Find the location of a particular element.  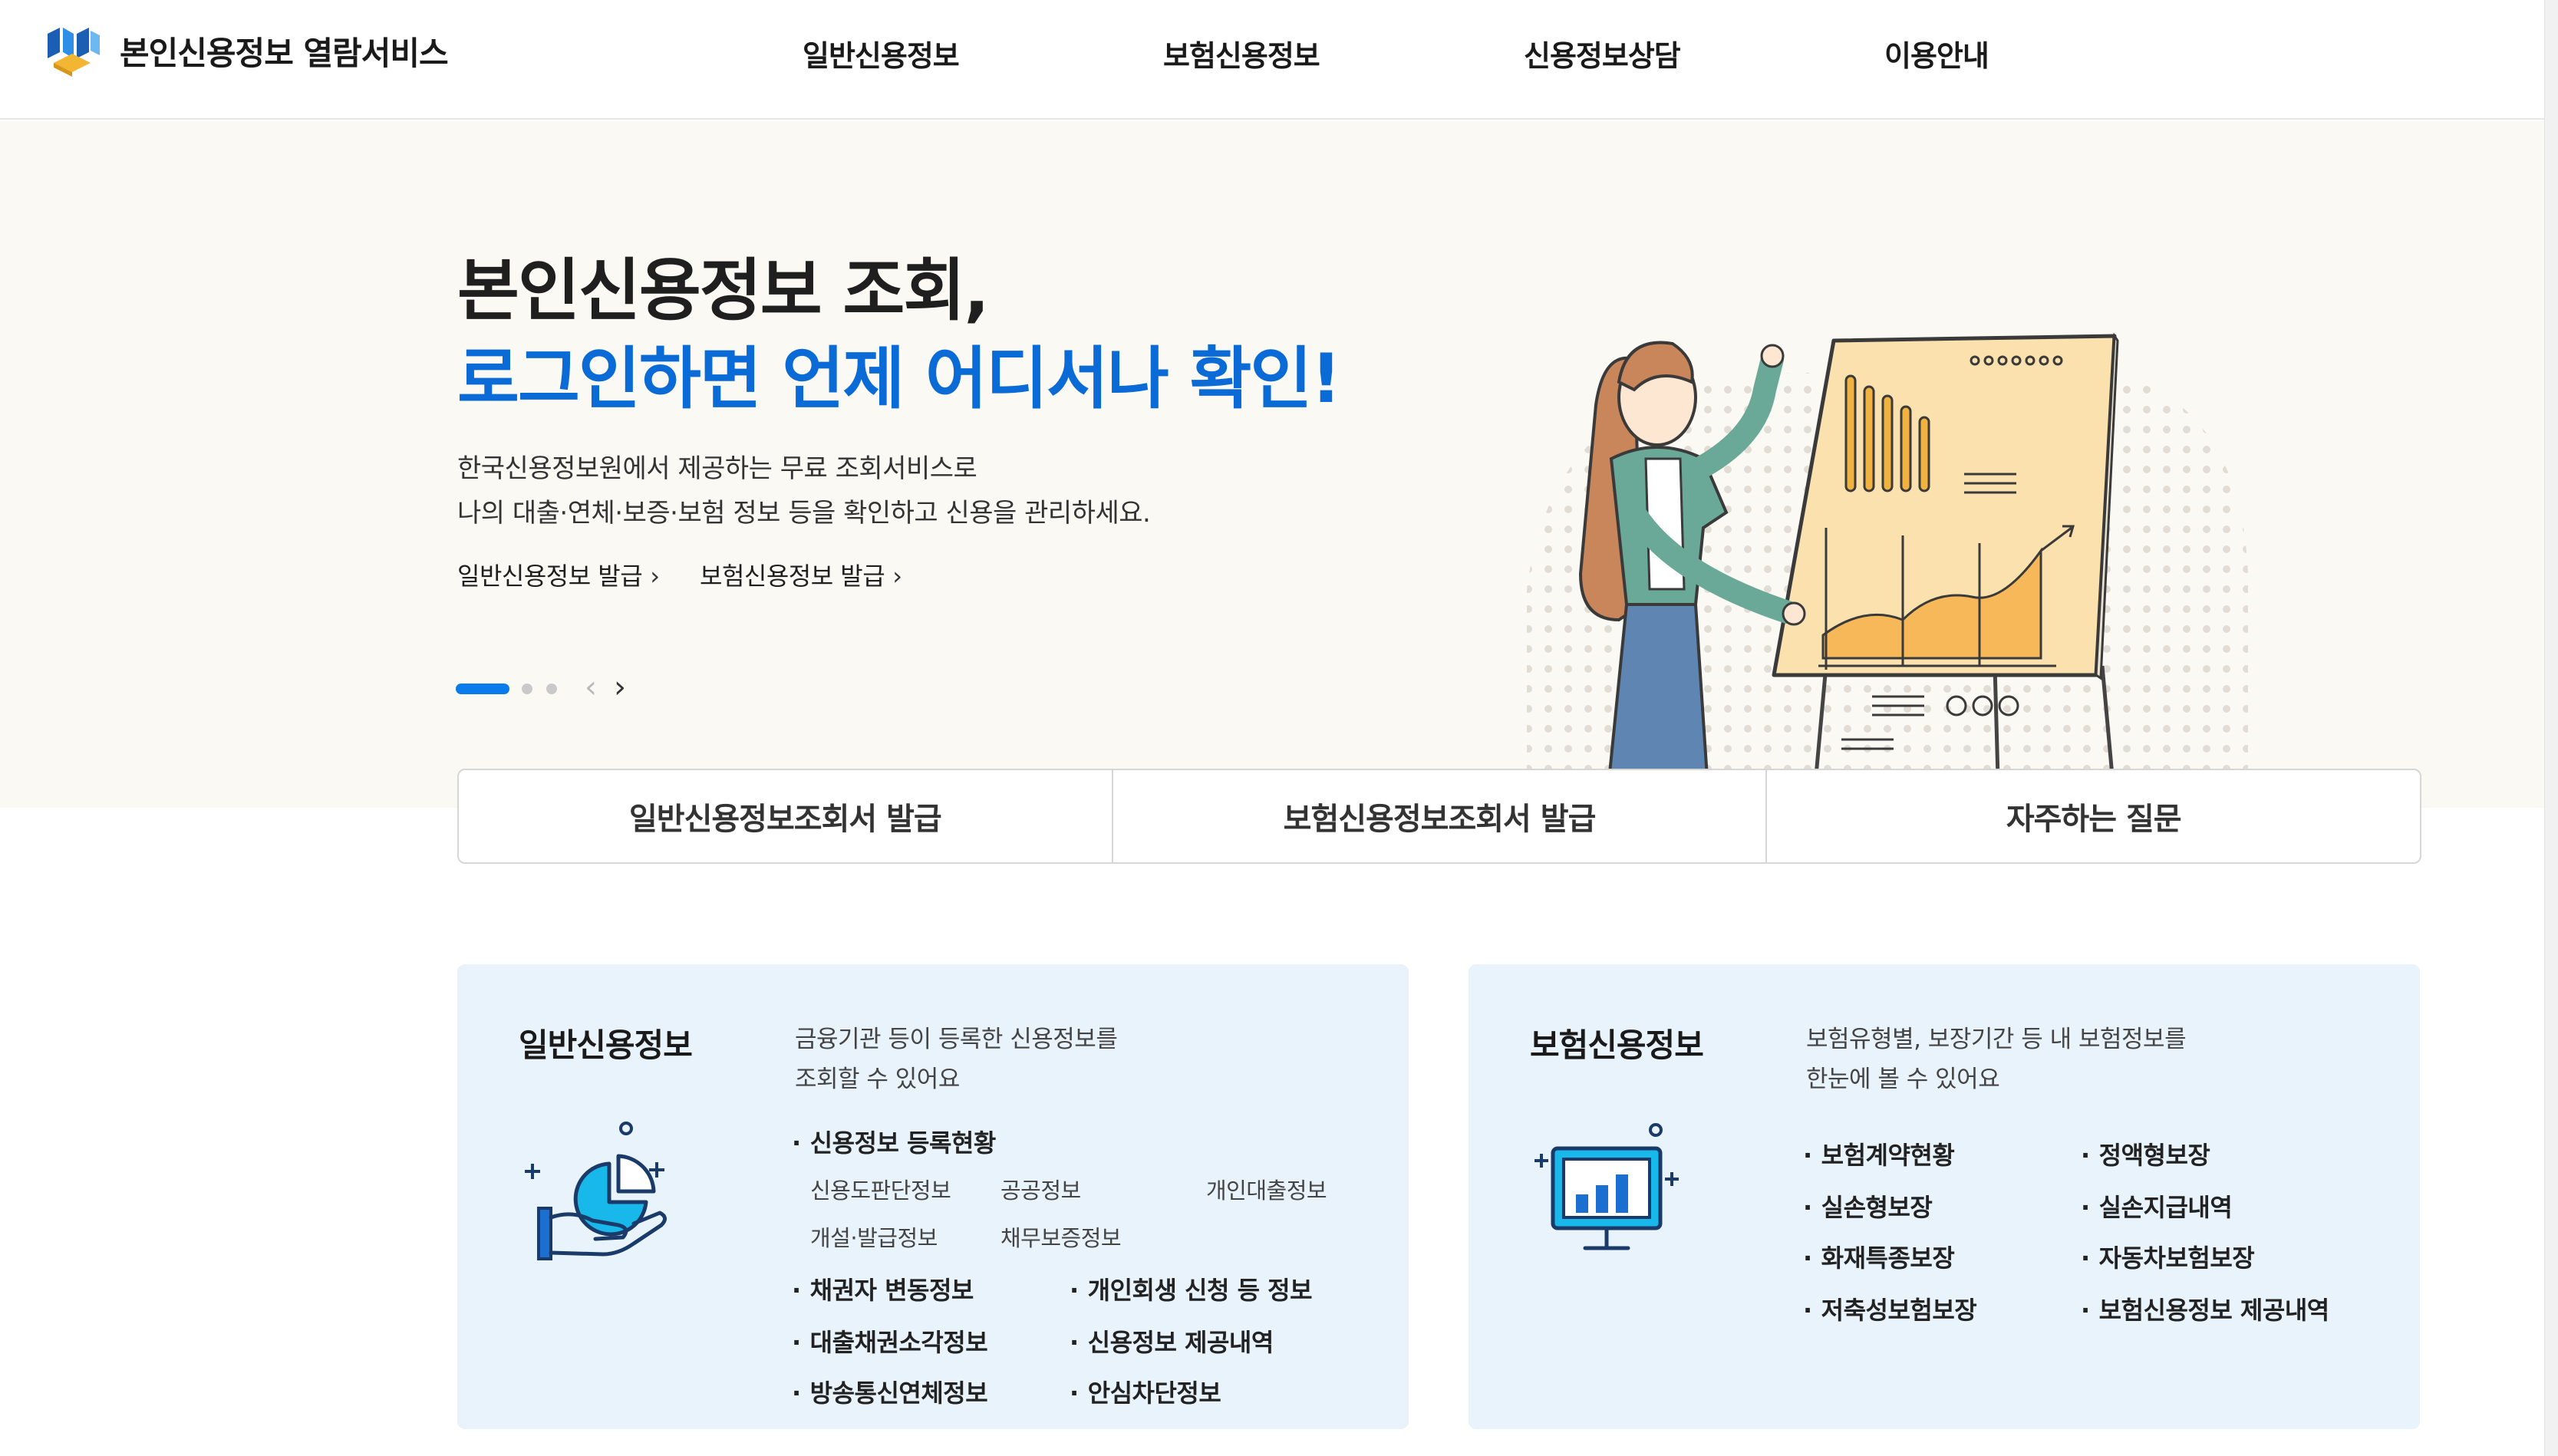

sub-item-debt-guarantee: 채무보증정보 is located at coordinates (1061, 1236).